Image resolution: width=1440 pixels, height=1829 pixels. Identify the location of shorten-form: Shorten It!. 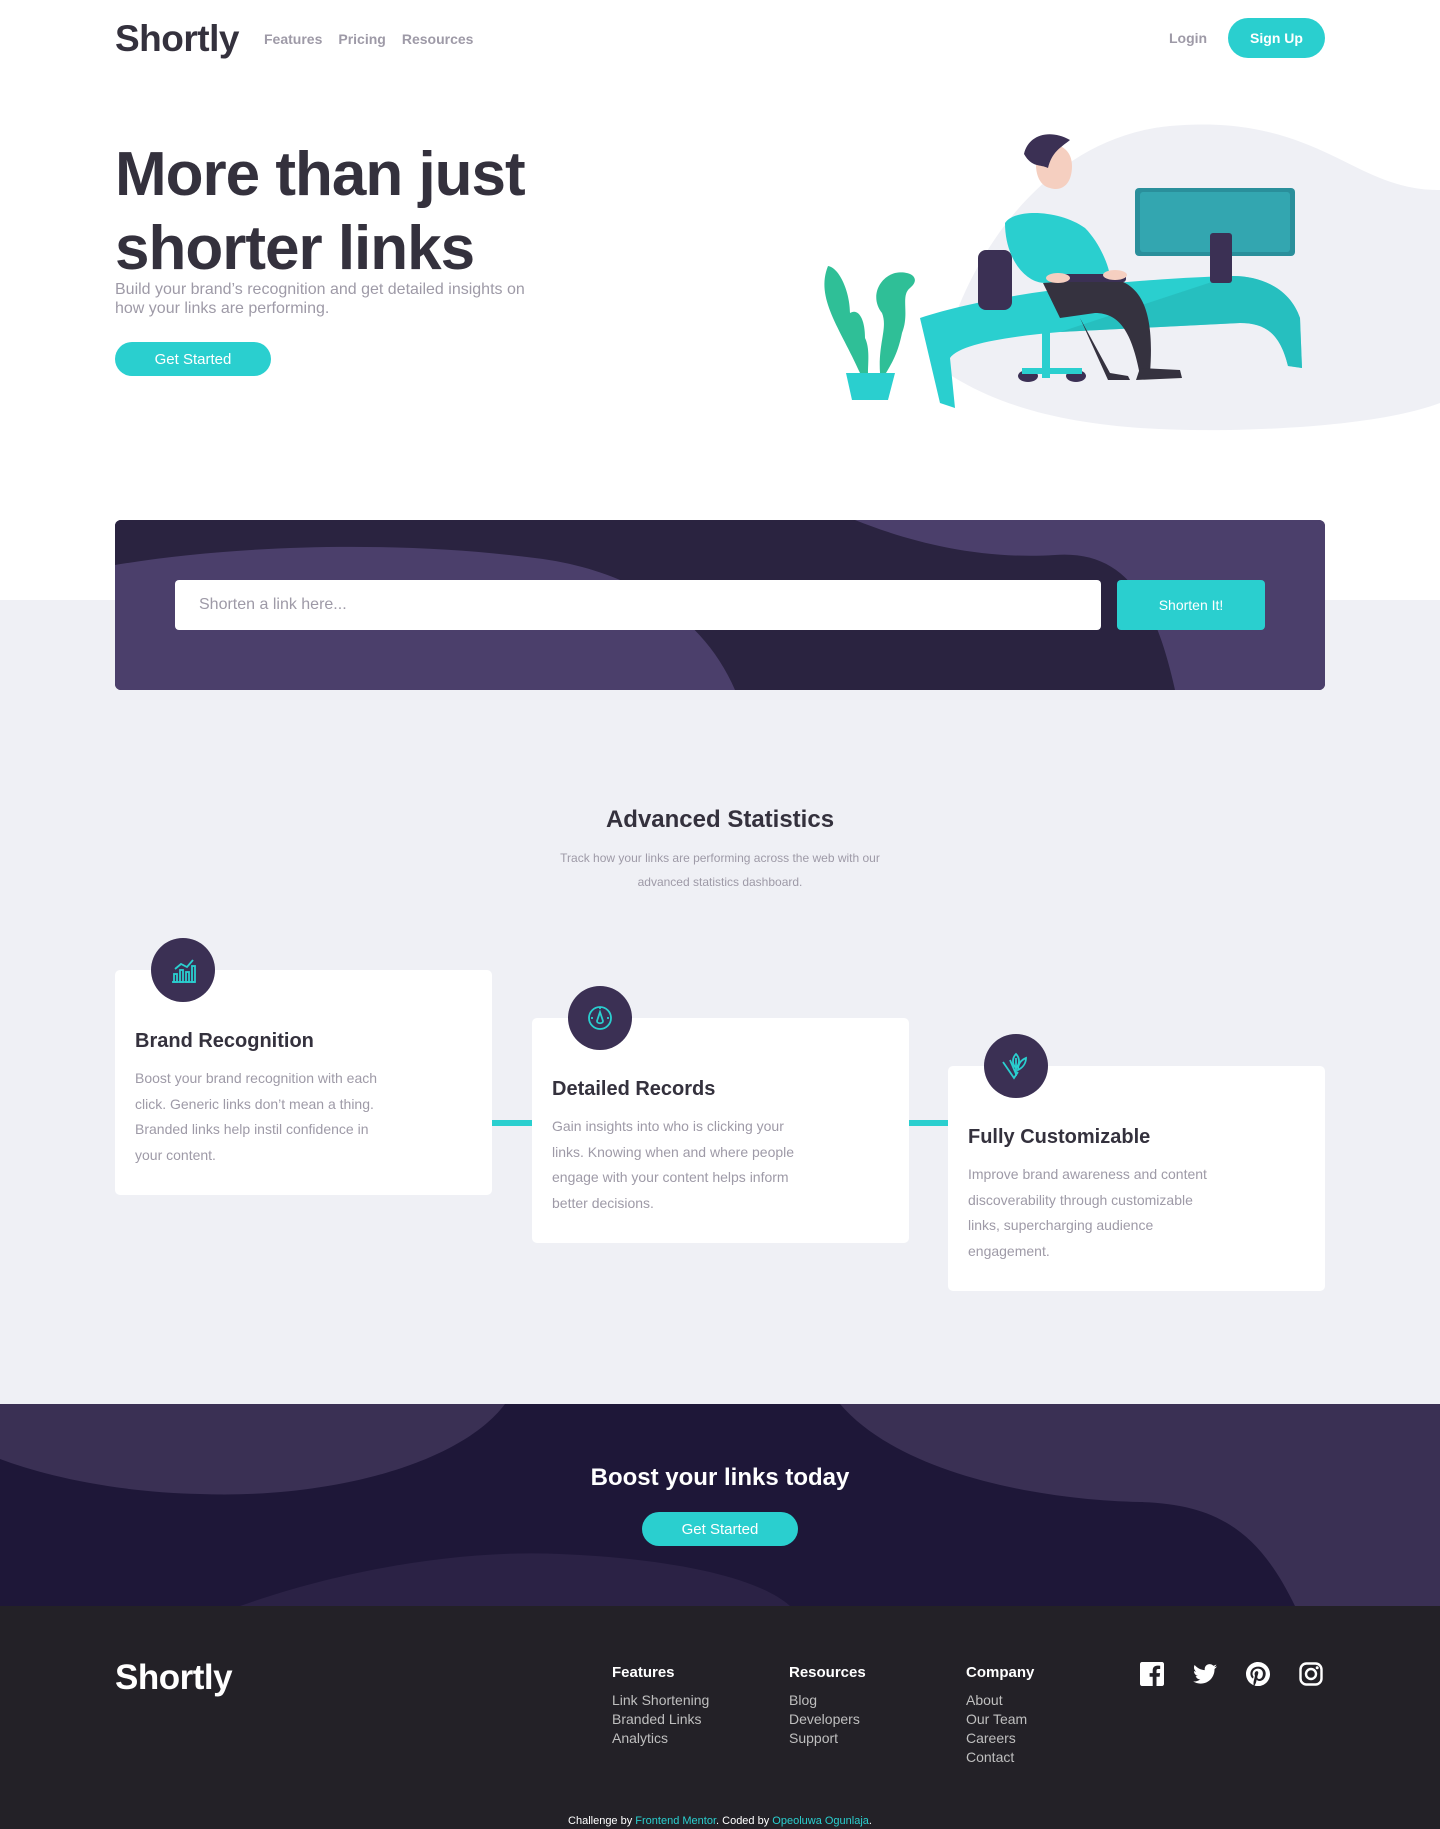
(720, 605).